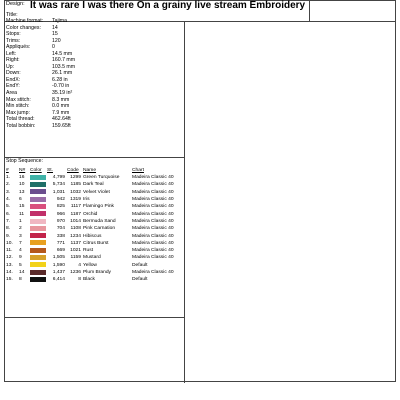  Describe the element at coordinates (99, 229) in the screenshot. I see `stop-name: Pink Carnation` at that location.